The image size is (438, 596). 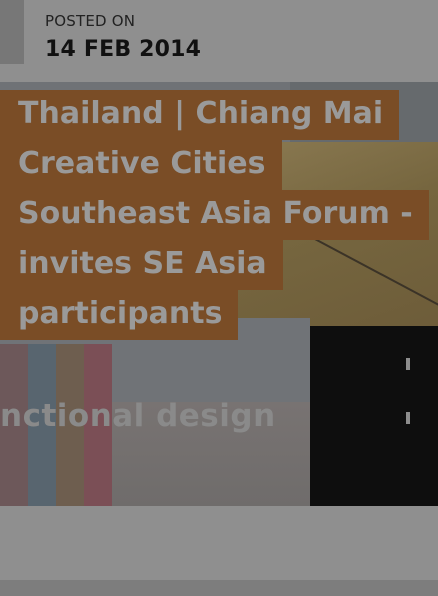 I want to click on divider, so click(x=219, y=588).